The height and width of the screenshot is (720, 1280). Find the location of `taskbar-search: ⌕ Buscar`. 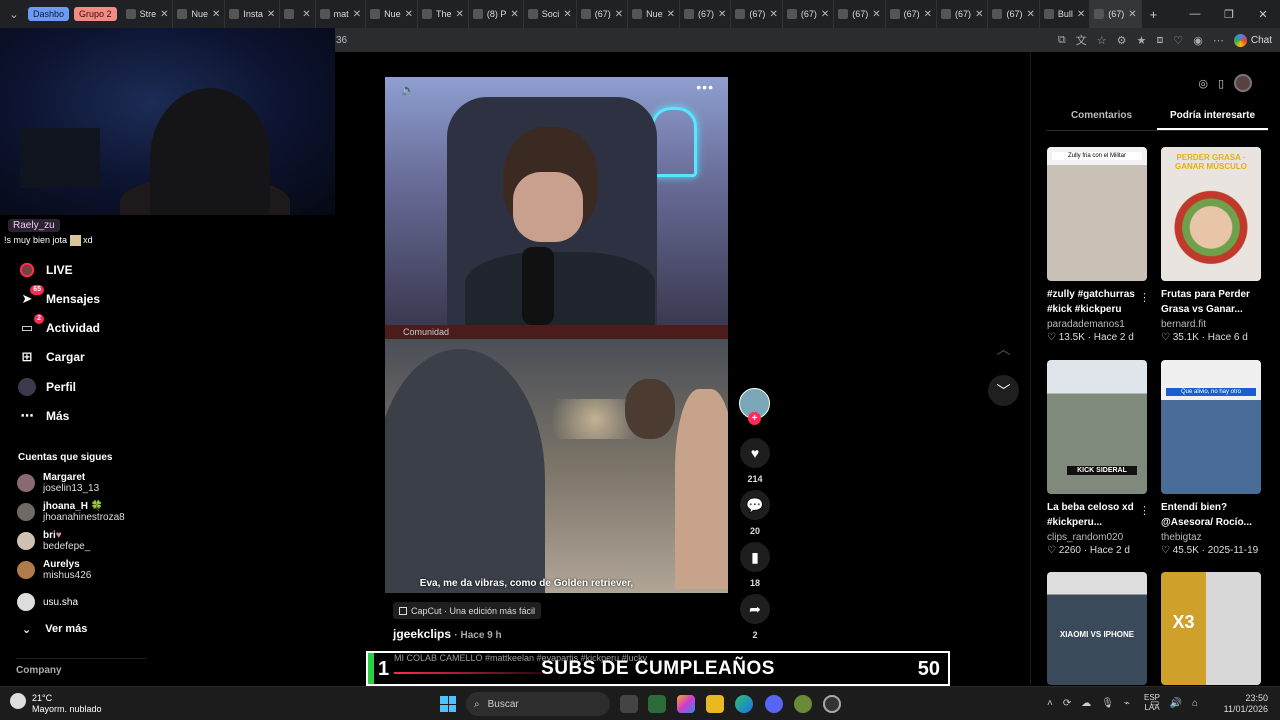

taskbar-search: ⌕ Buscar is located at coordinates (538, 704).